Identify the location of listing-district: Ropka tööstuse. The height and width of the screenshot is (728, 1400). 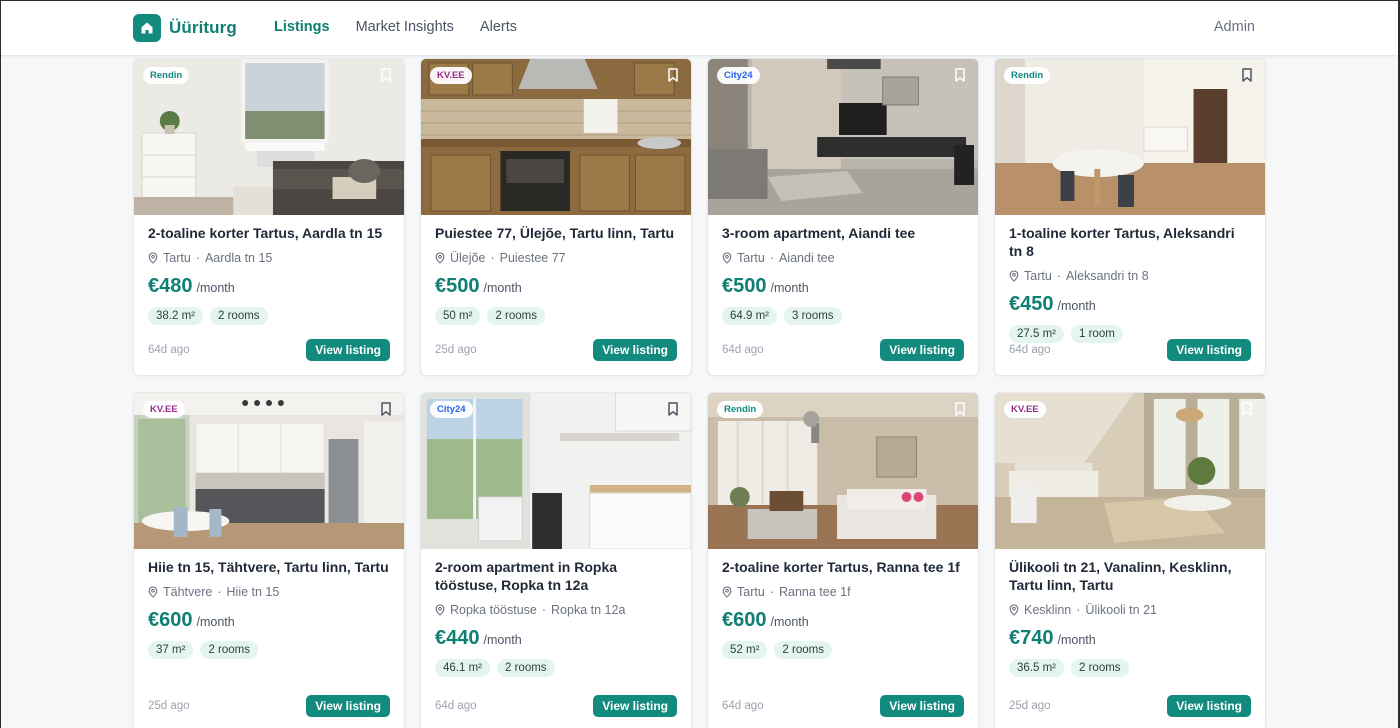
(493, 610).